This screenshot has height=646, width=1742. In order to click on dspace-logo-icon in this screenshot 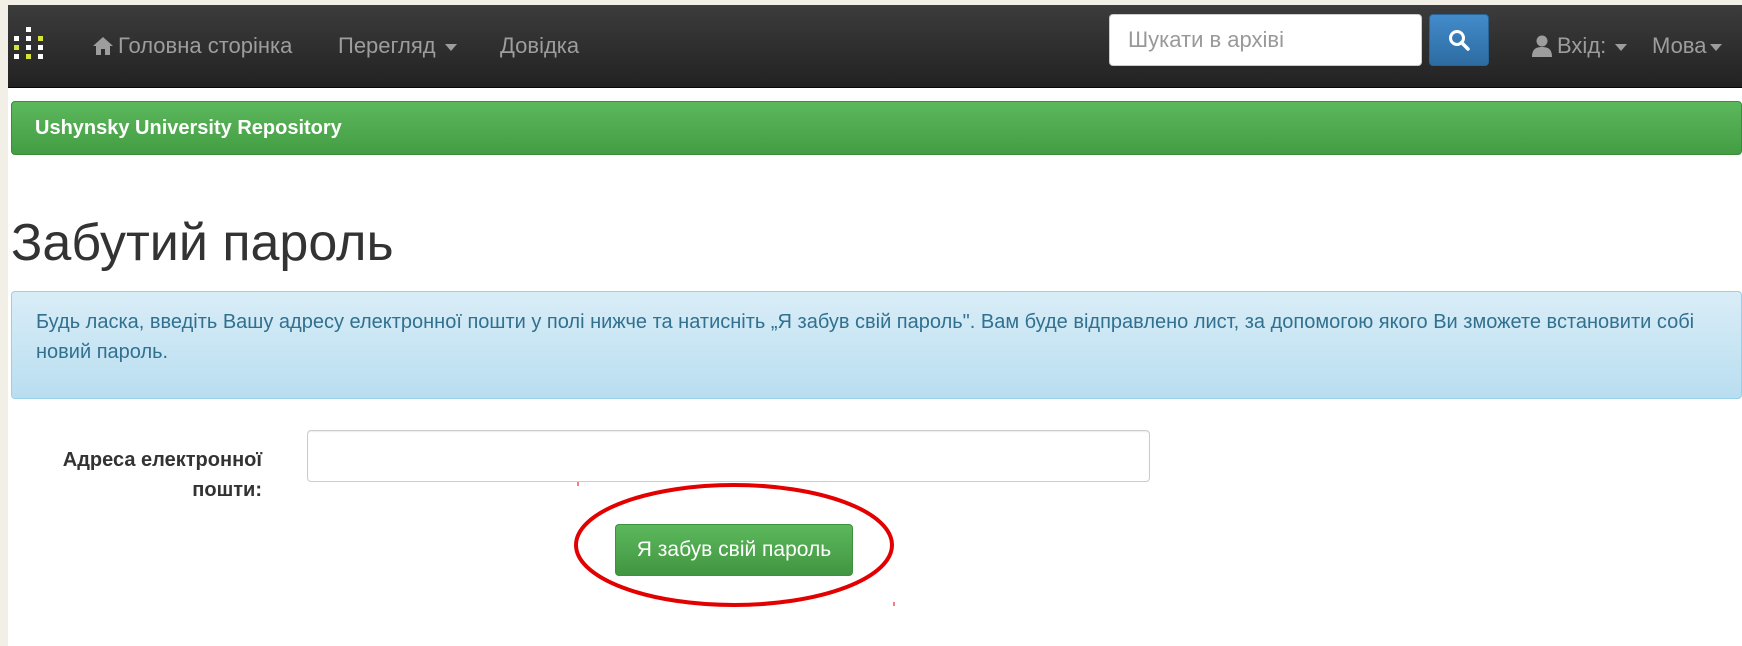, I will do `click(30, 45)`.